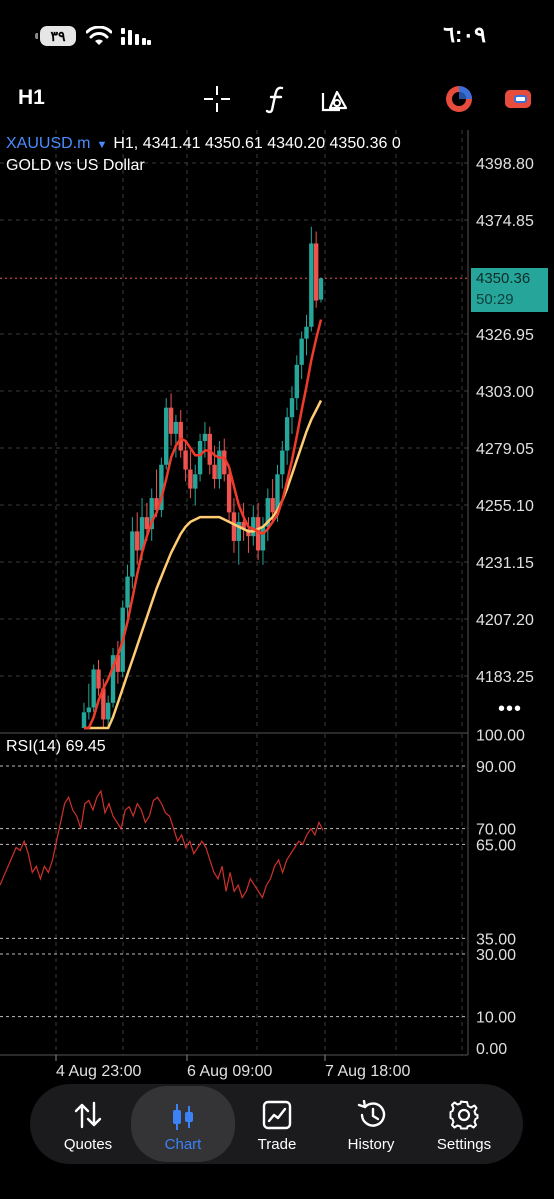  What do you see at coordinates (496, 1018) in the screenshot?
I see `rsi-tick-label: 10.00` at bounding box center [496, 1018].